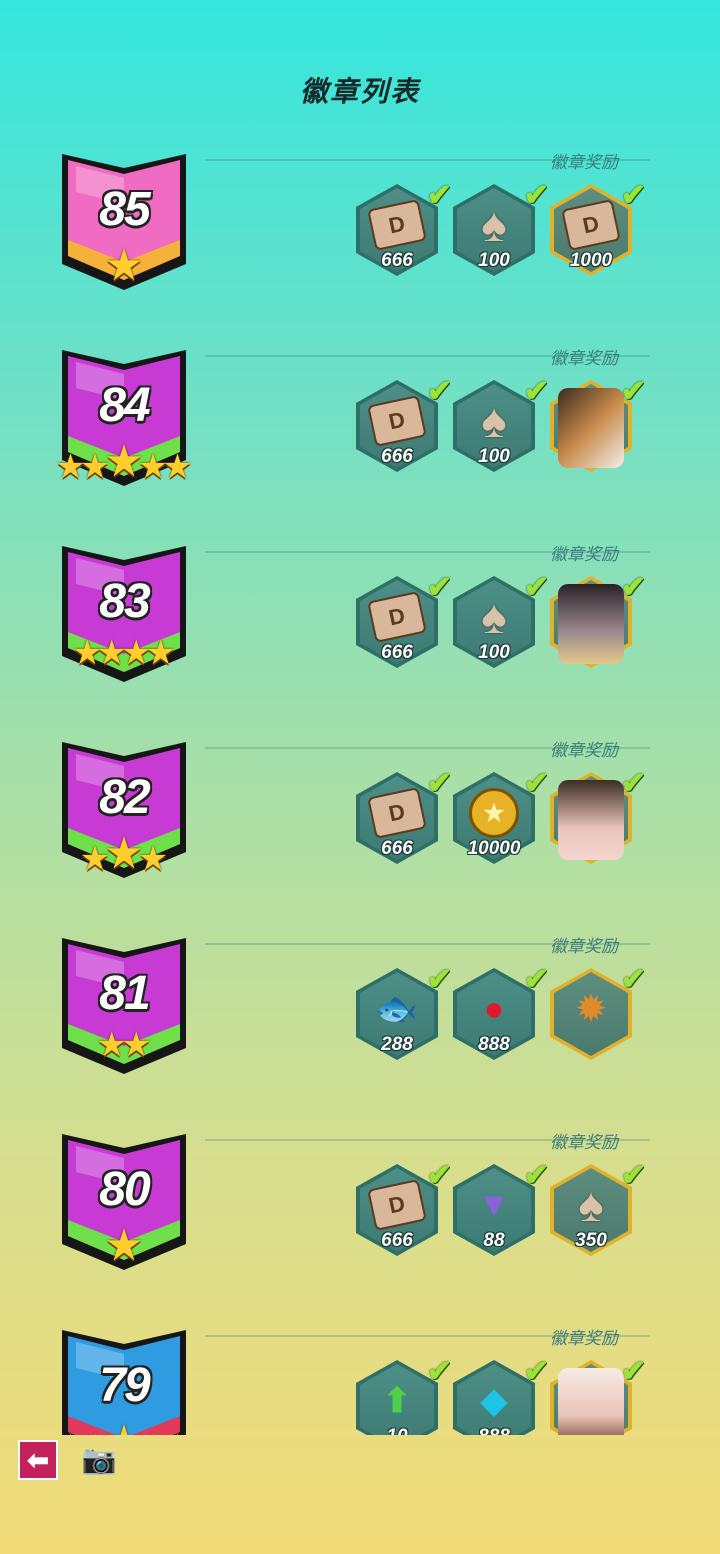 This screenshot has height=1554, width=720. I want to click on badge-stars: ★★★★★, so click(123, 462).